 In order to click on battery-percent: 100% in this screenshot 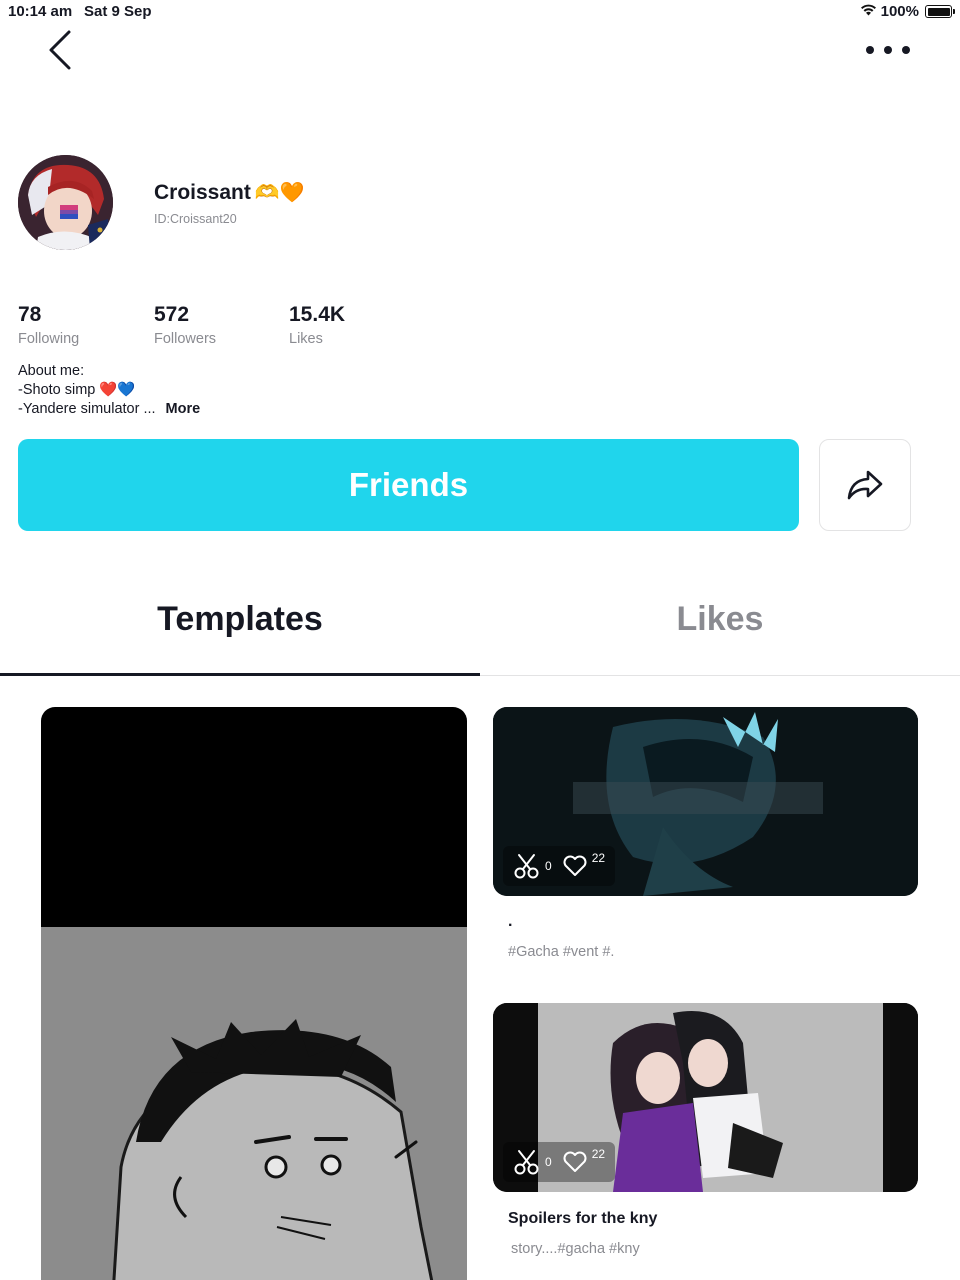, I will do `click(899, 11)`.